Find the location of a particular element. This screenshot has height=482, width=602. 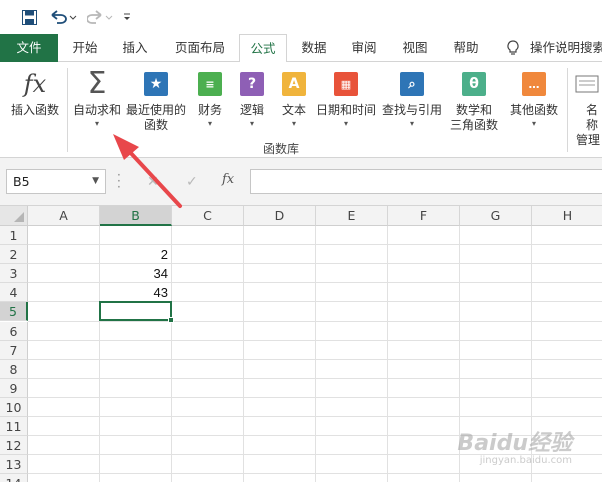

financial-label: 财务 is located at coordinates (209, 110).